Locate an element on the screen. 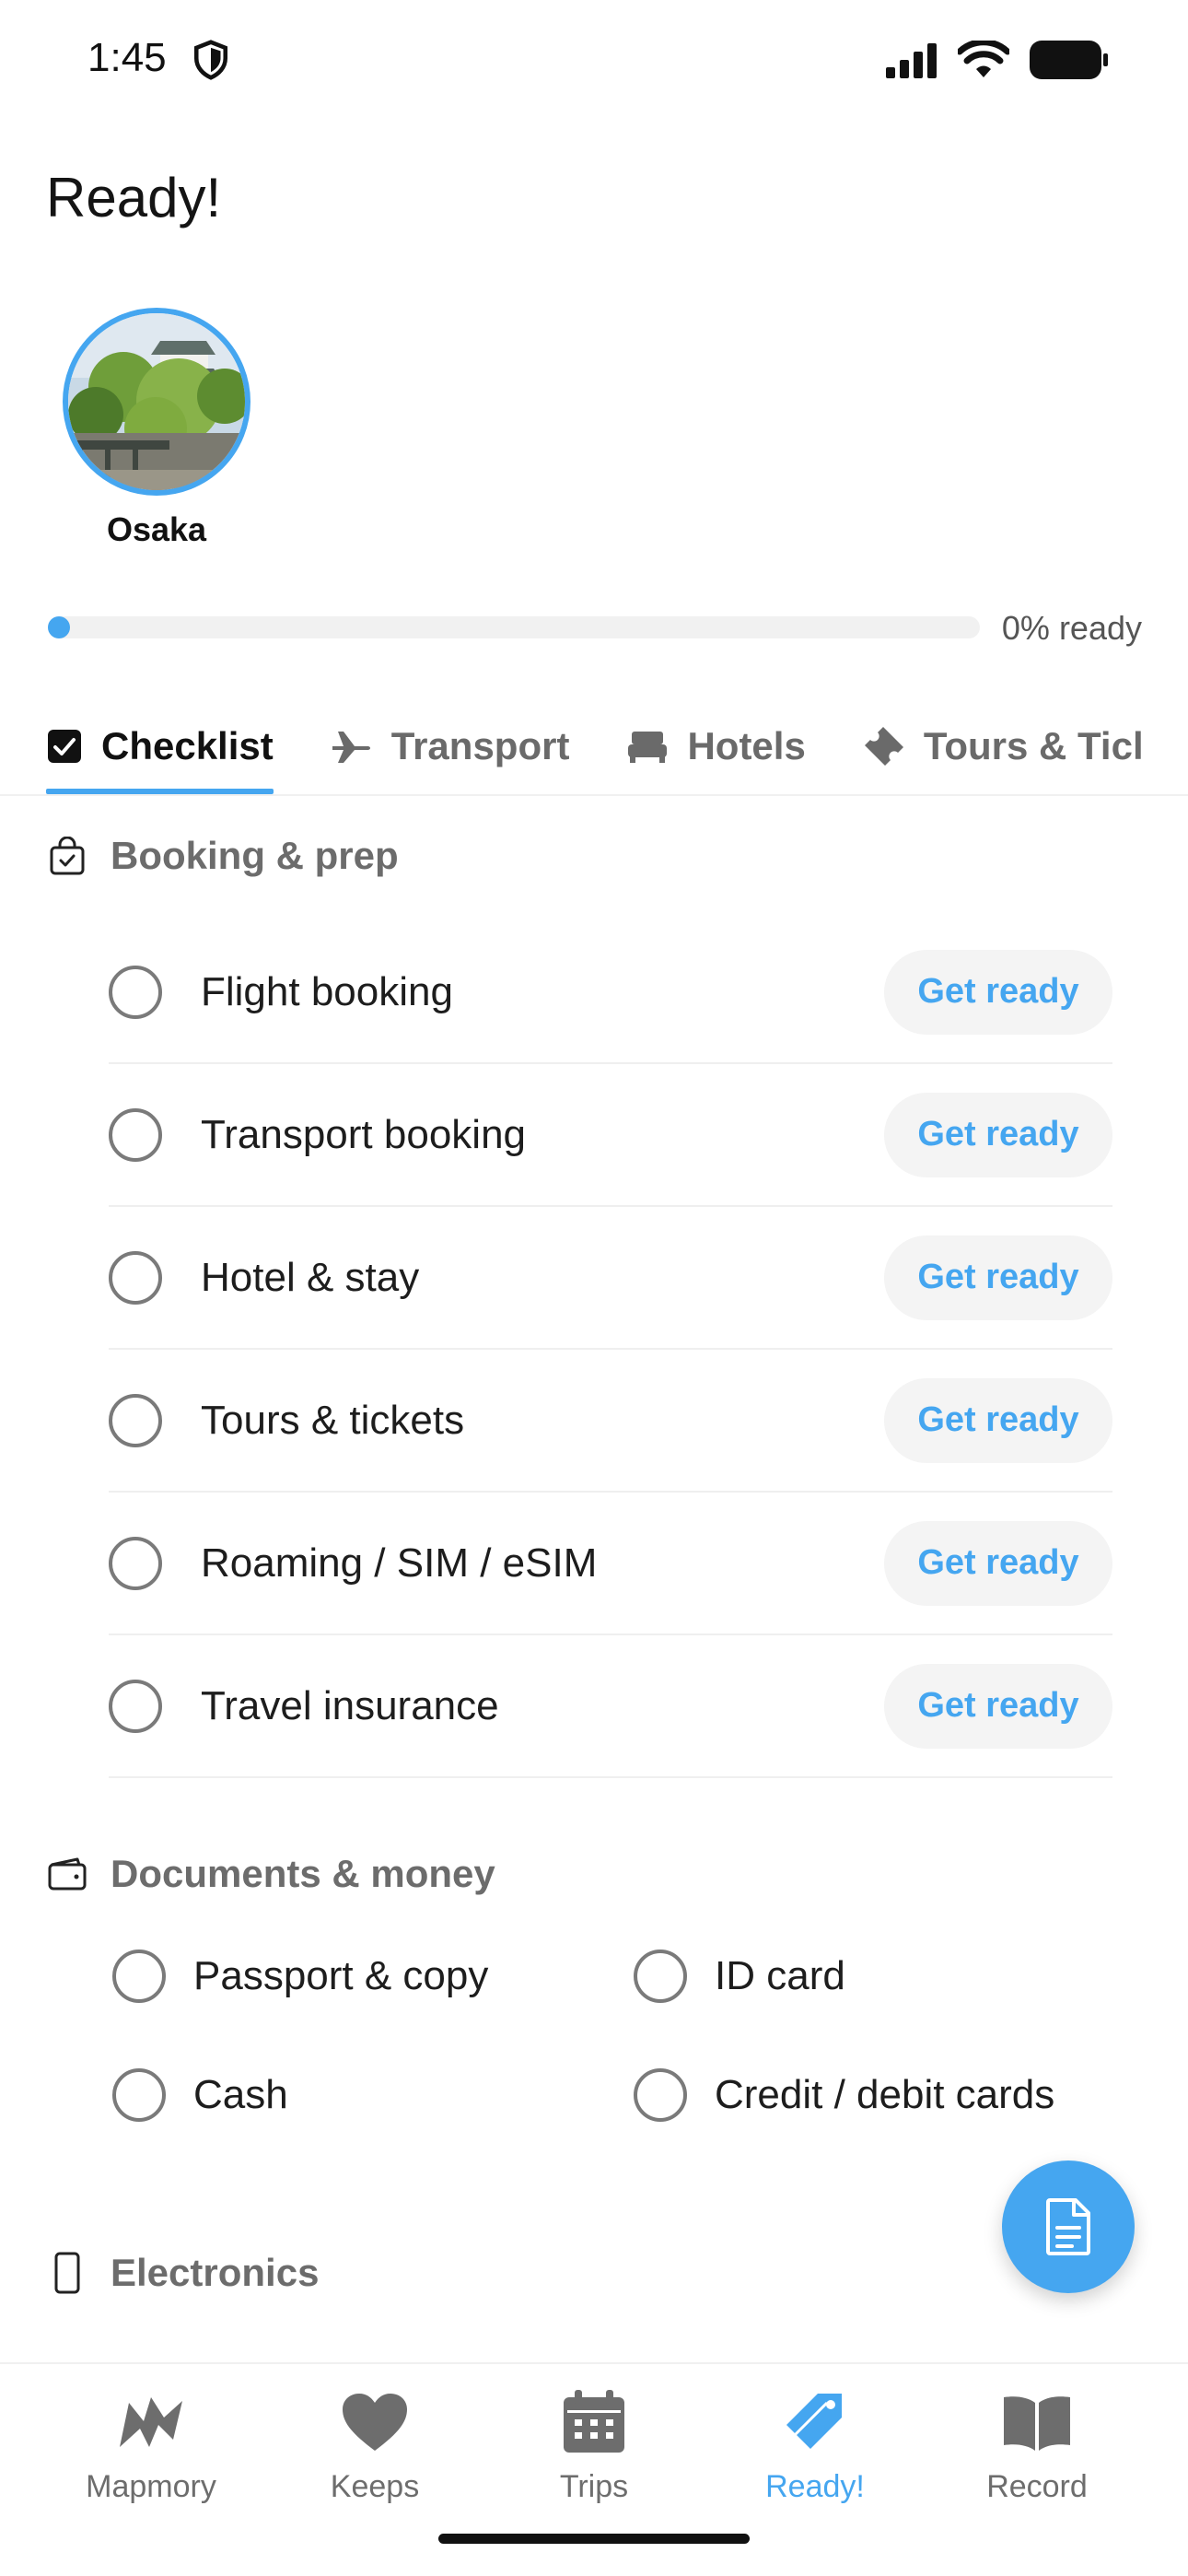 This screenshot has height=2576, width=1188. tab-checklist: Checklist is located at coordinates (160, 747).